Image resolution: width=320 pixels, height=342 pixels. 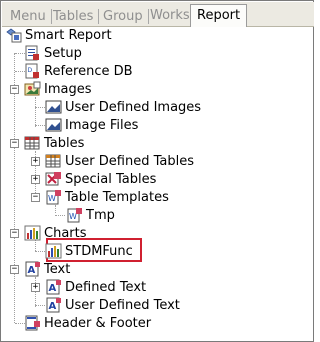 I want to click on tree-item-setup: Setup, so click(x=53, y=53).